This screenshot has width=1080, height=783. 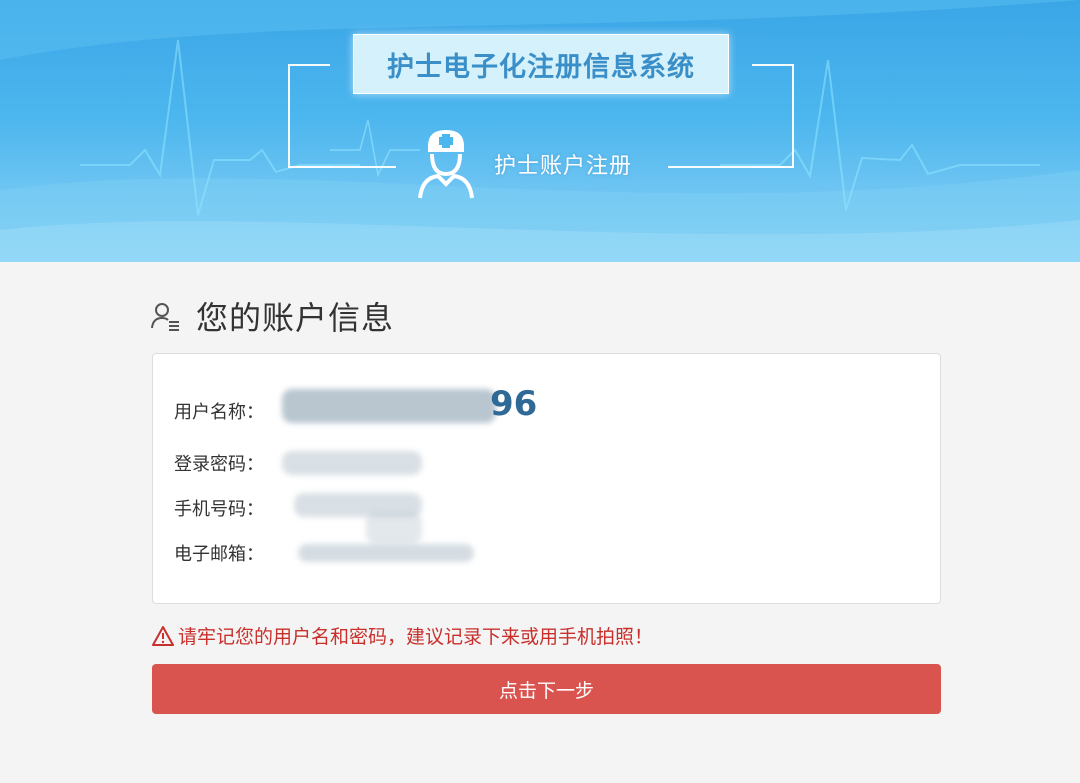 I want to click on system-title-box: 护士电子化注册信息系统, so click(x=541, y=64).